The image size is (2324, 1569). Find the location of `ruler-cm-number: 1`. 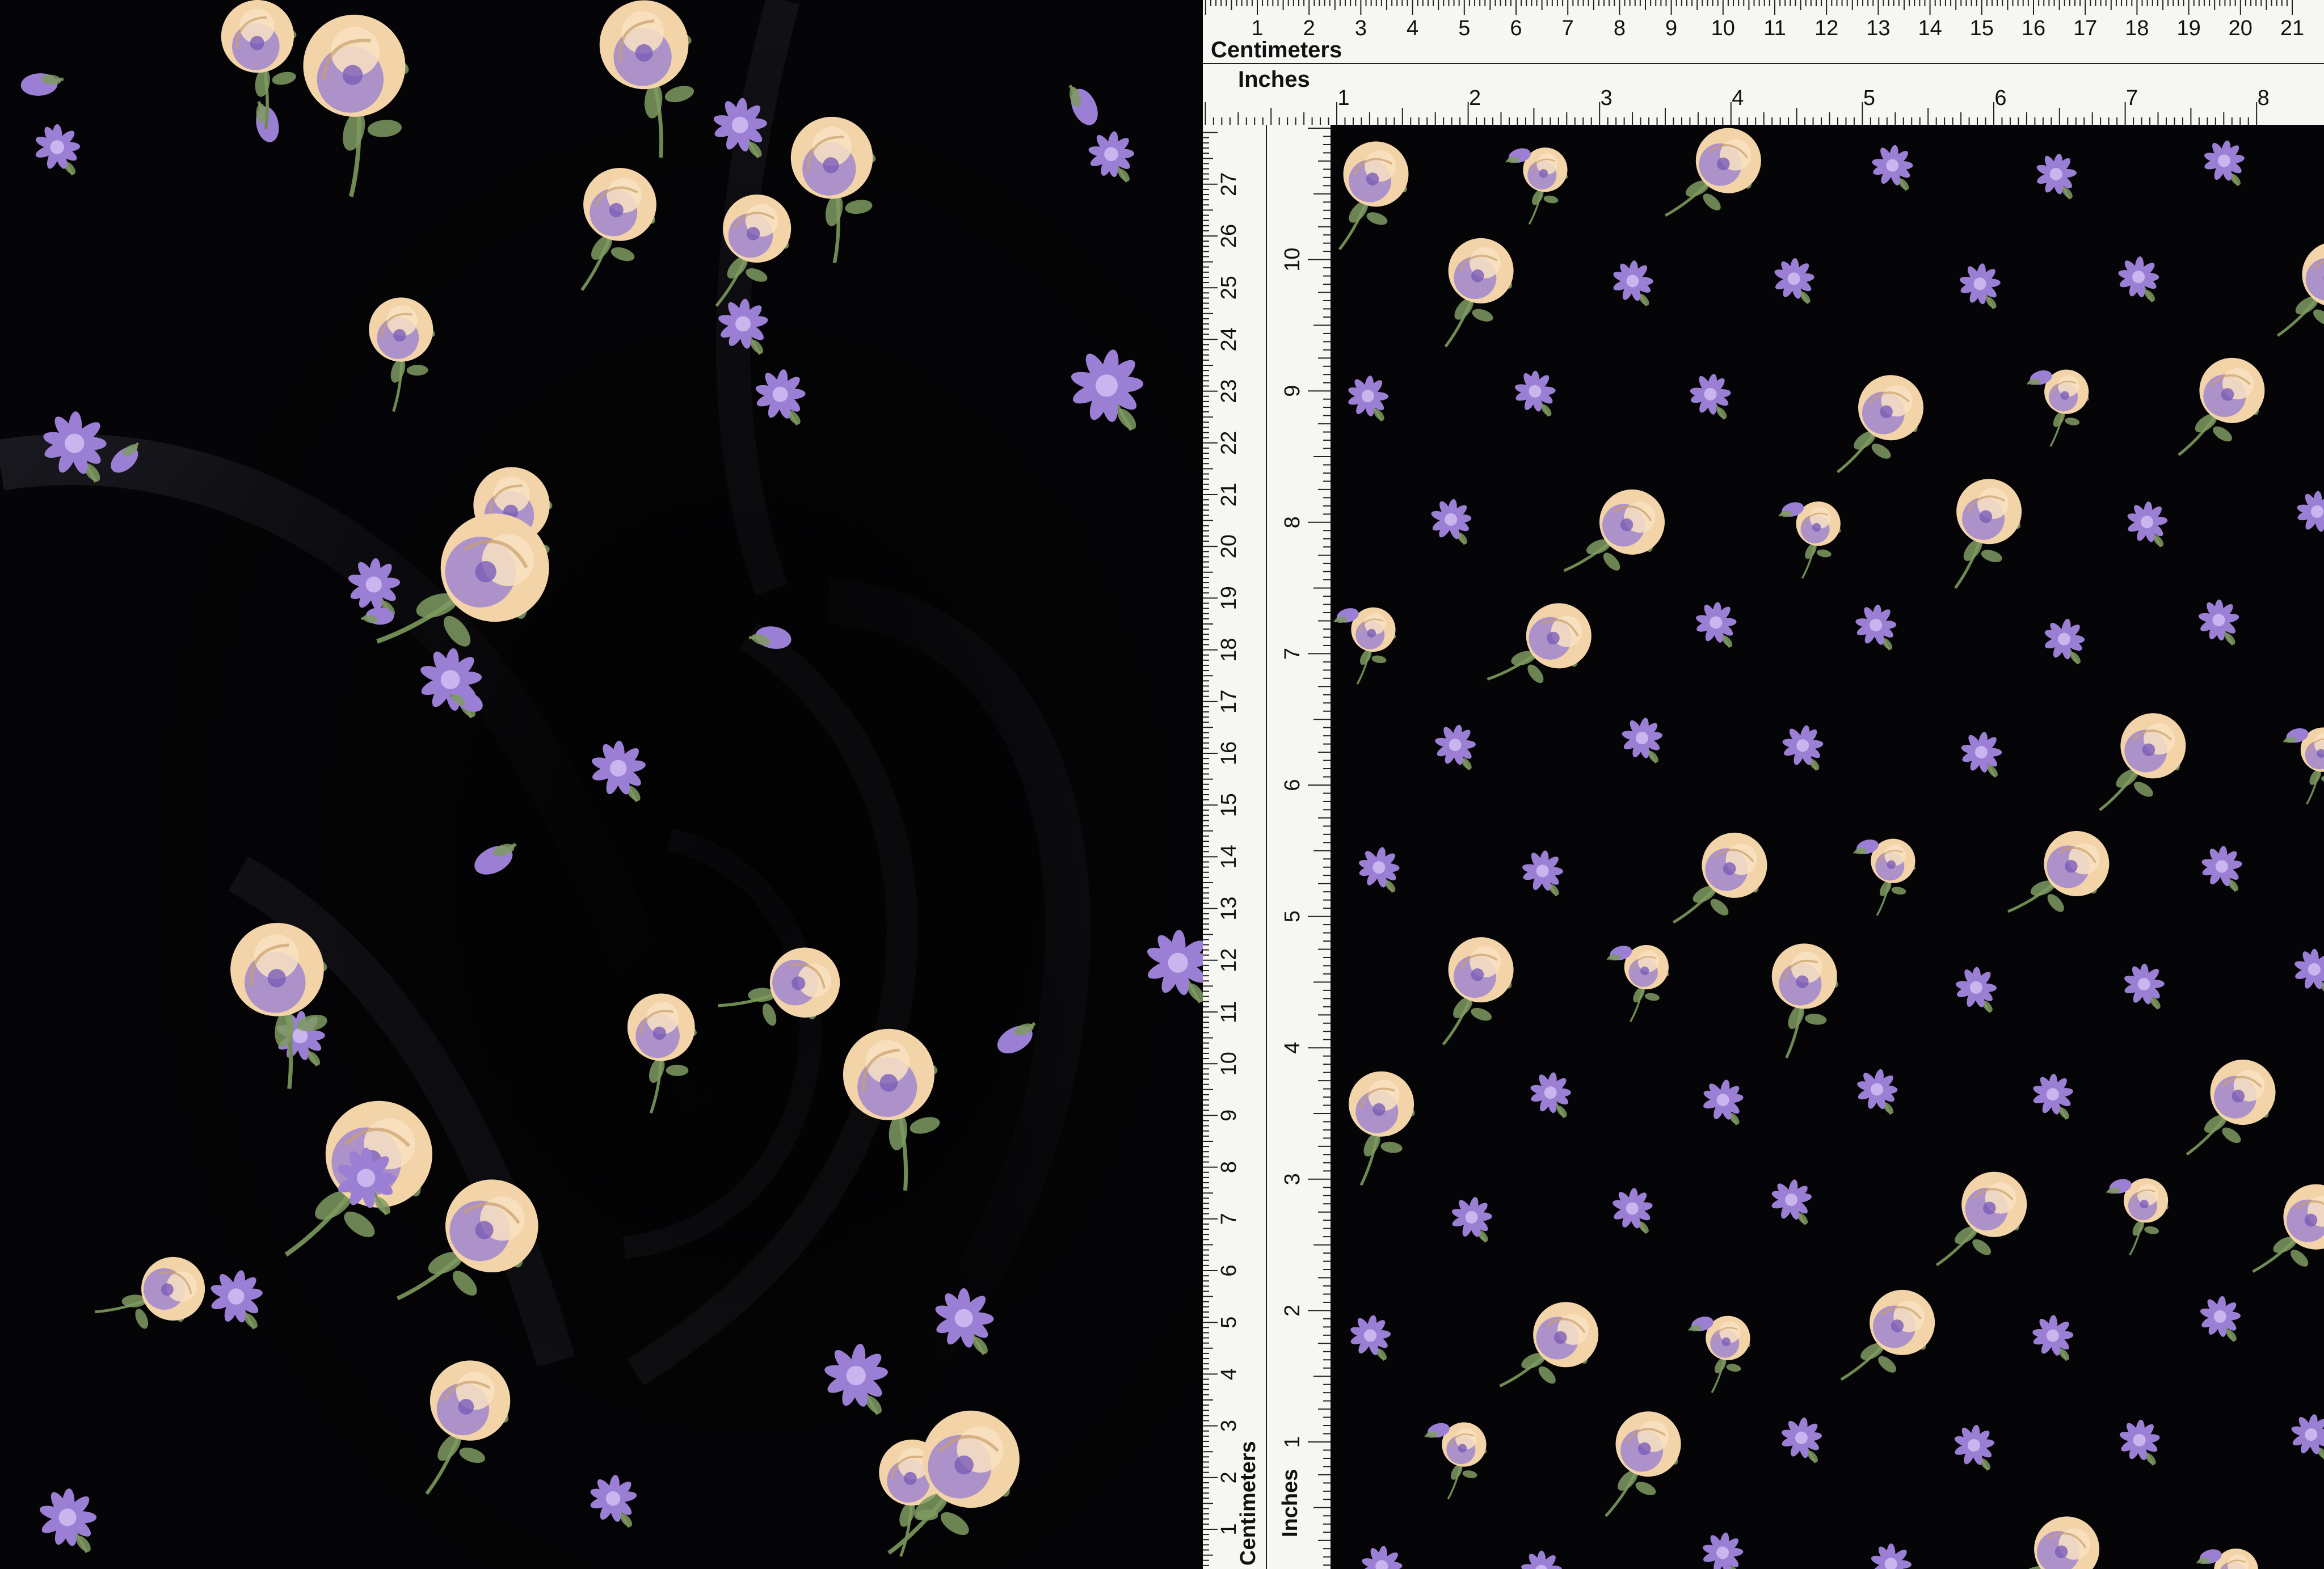

ruler-cm-number: 1 is located at coordinates (1257, 28).